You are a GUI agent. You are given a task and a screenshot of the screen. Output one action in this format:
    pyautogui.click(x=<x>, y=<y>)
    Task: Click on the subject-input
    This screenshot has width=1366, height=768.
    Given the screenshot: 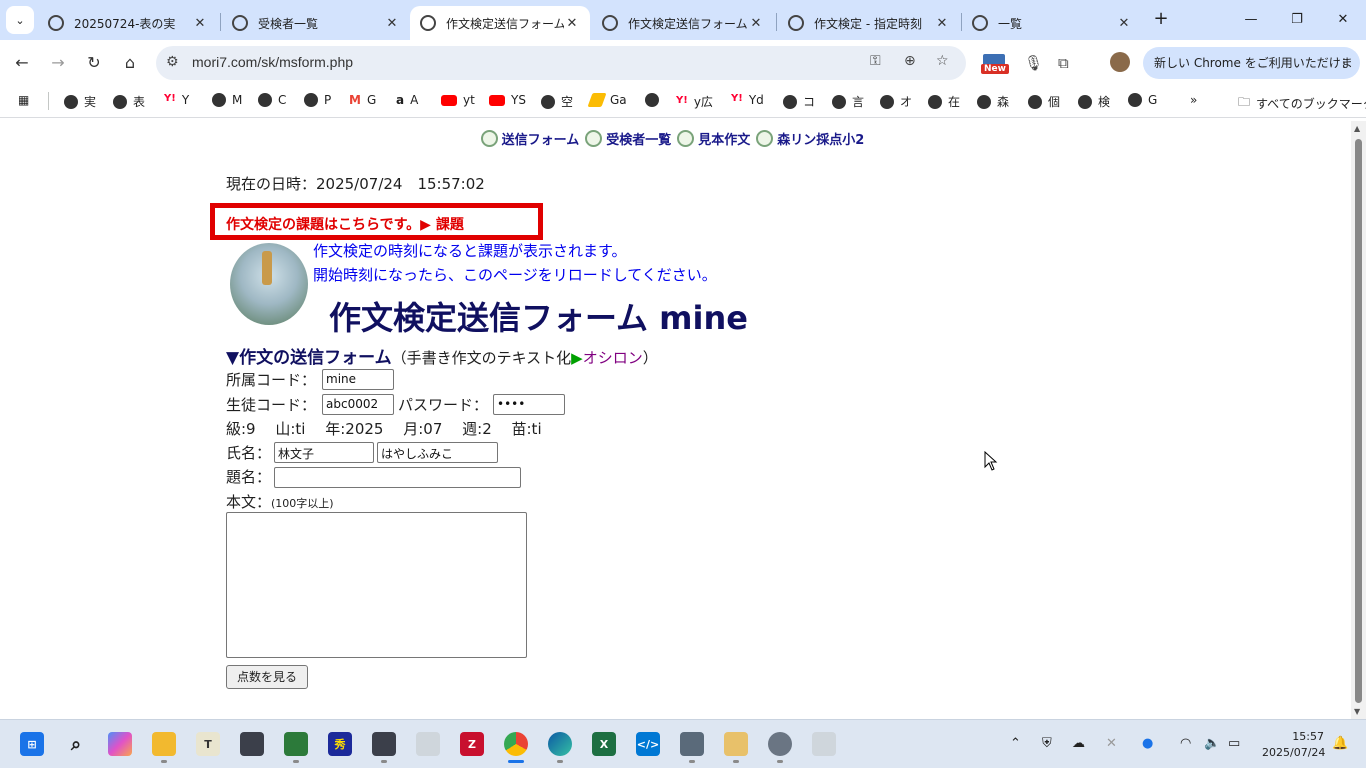 What is the action you would take?
    pyautogui.click(x=397, y=477)
    